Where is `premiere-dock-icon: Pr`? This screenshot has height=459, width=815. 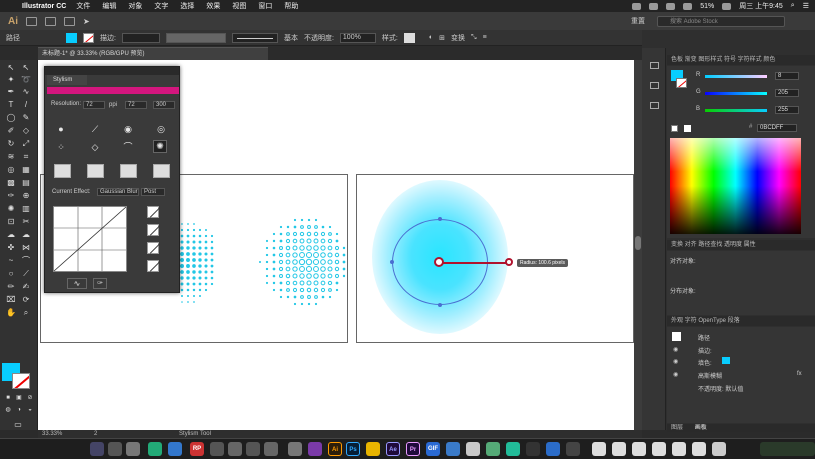
premiere-dock-icon: Pr is located at coordinates (413, 449).